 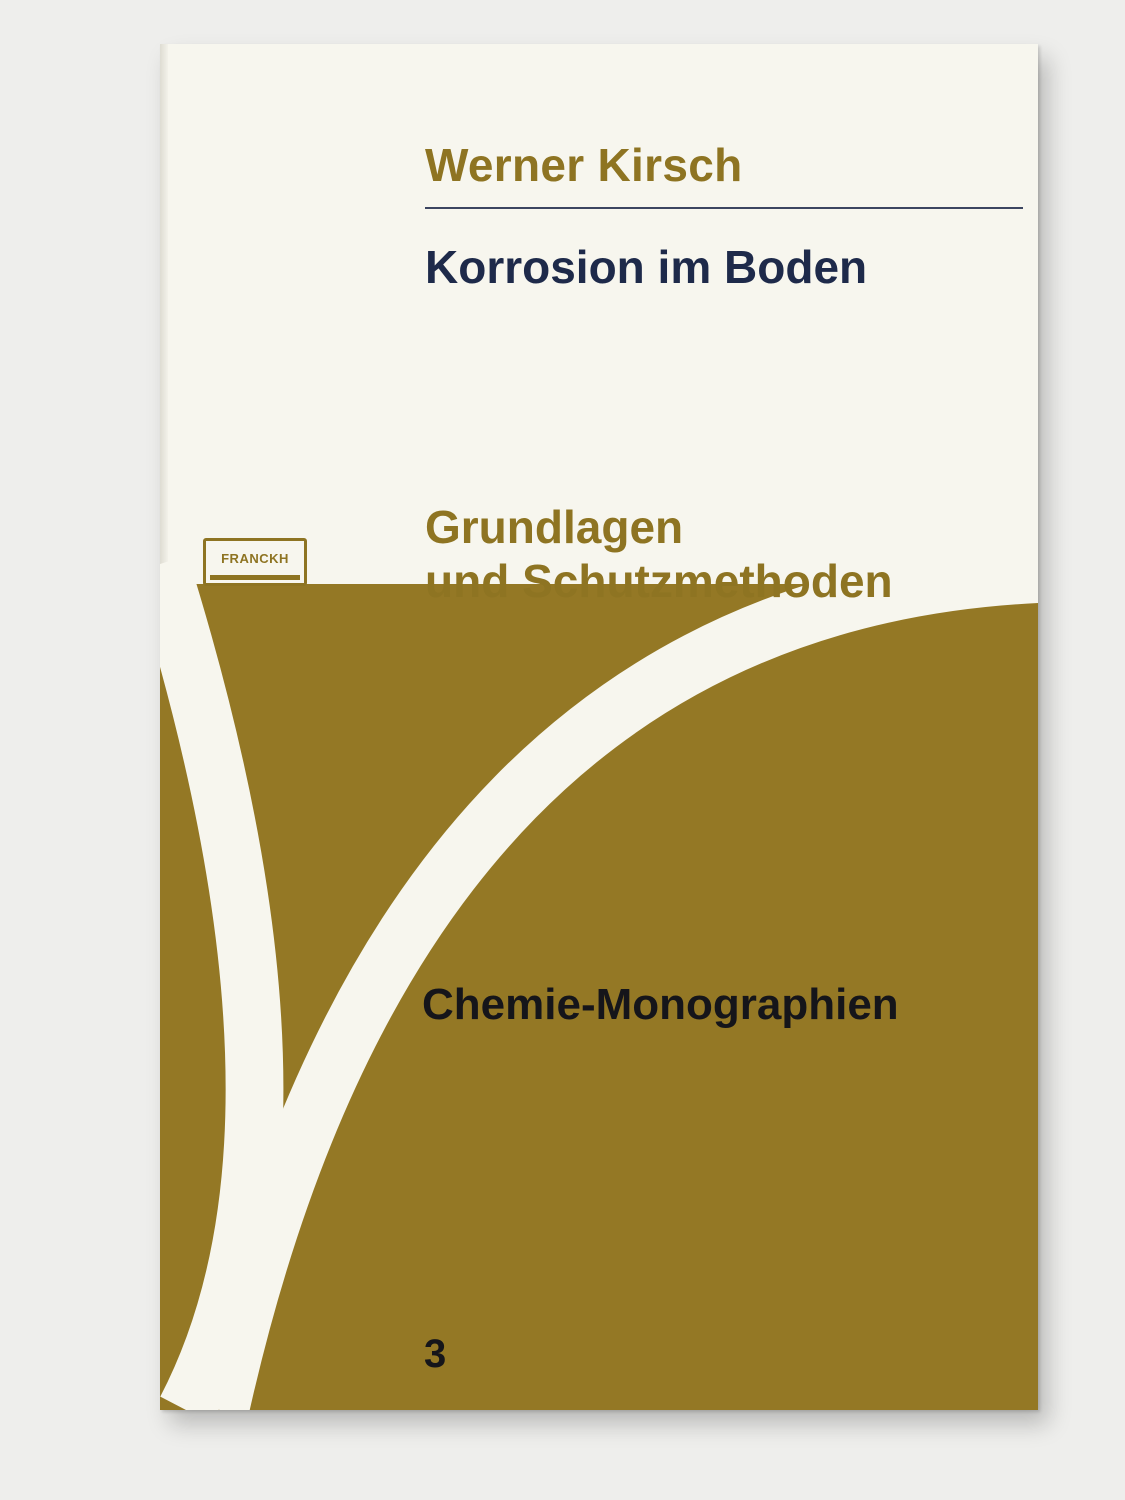 What do you see at coordinates (584, 165) in the screenshot?
I see `author-name: Werner Kirsch` at bounding box center [584, 165].